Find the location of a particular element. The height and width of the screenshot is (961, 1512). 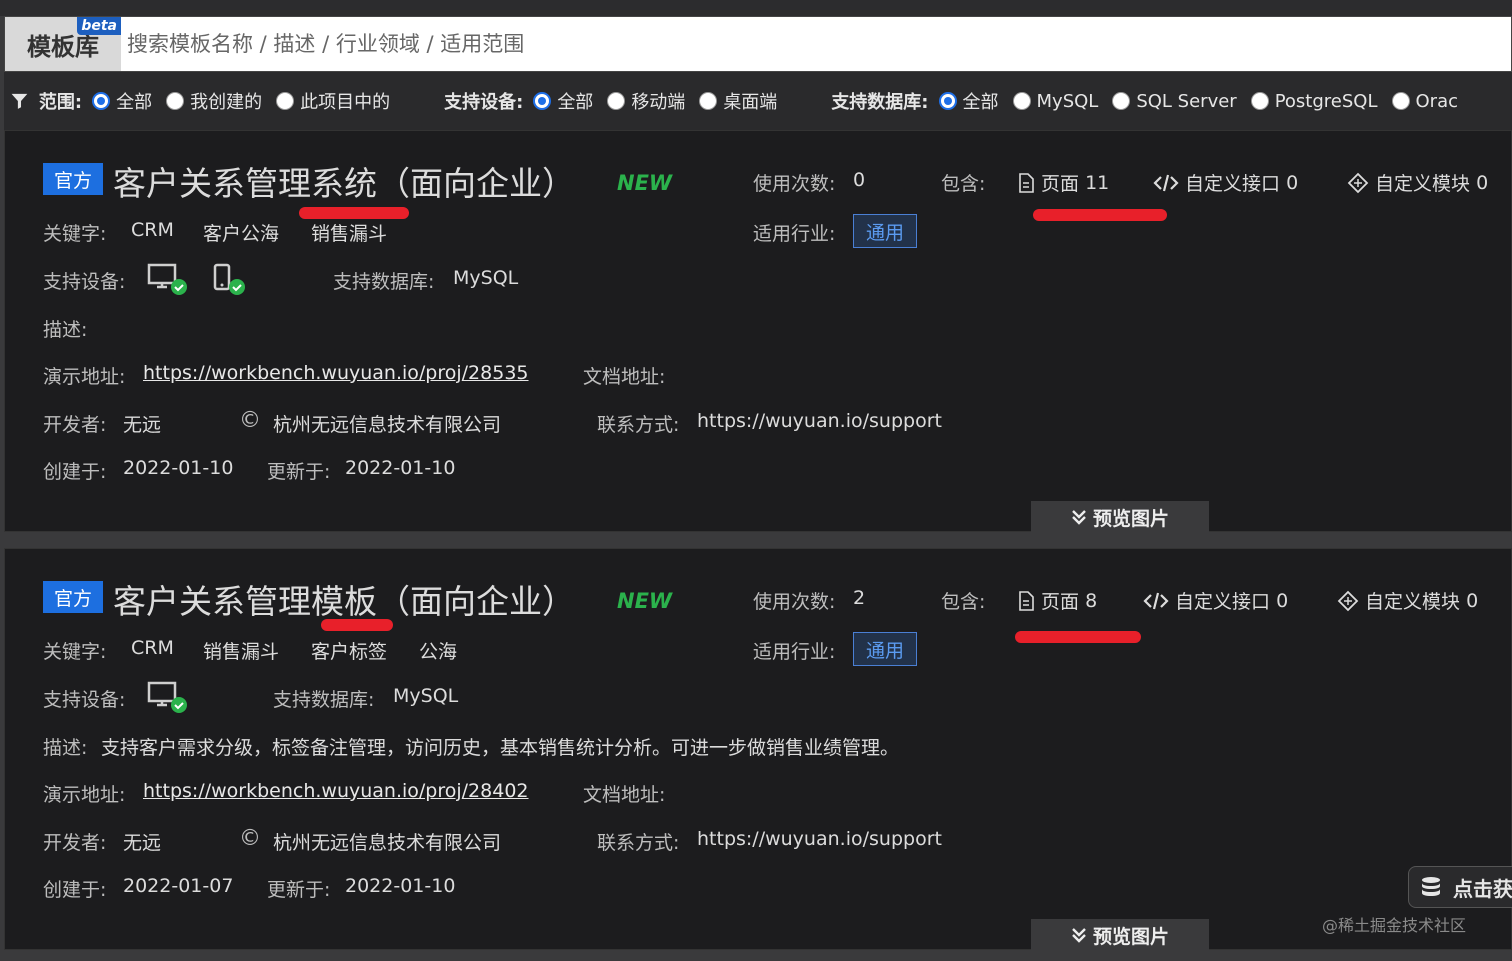

created-value: 2022-01-10 is located at coordinates (178, 468).